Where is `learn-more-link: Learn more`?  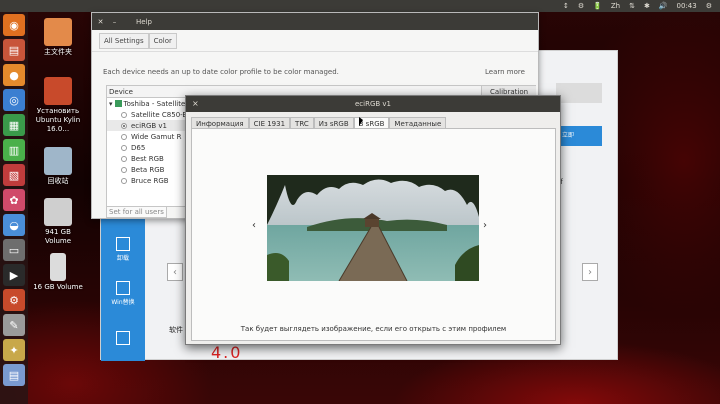
learn-more-link: Learn more is located at coordinates (505, 72).